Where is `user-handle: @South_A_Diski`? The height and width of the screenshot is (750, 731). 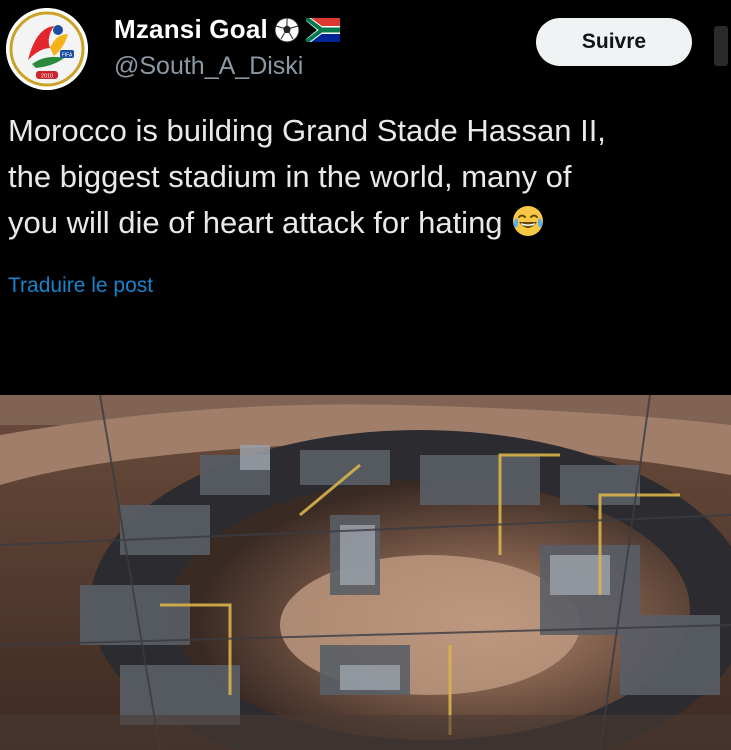 user-handle: @South_A_Diski is located at coordinates (208, 66).